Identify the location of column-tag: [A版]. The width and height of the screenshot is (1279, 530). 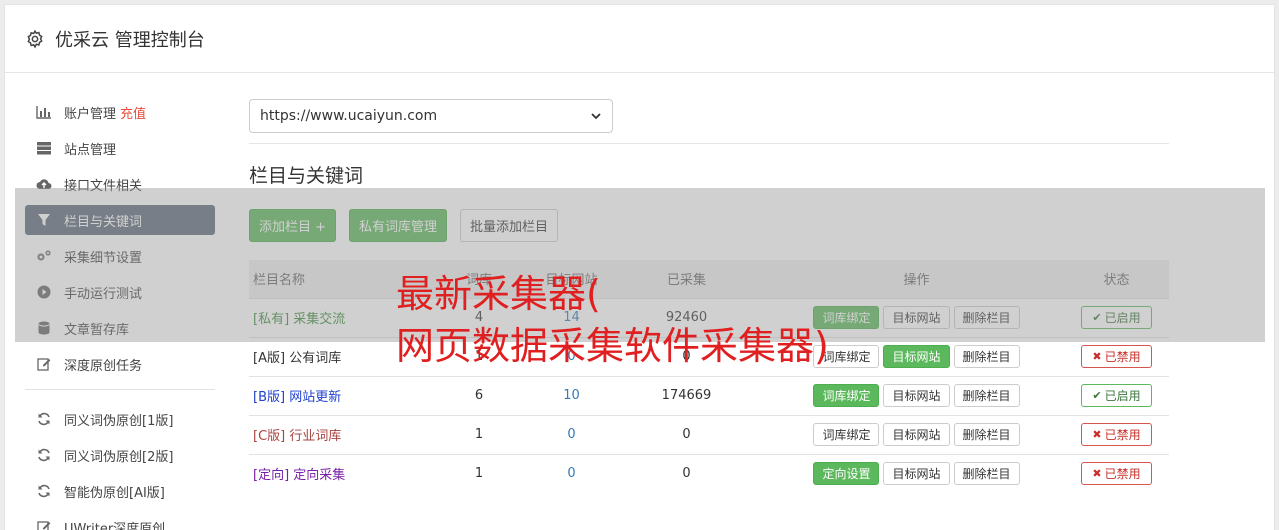
(269, 358).